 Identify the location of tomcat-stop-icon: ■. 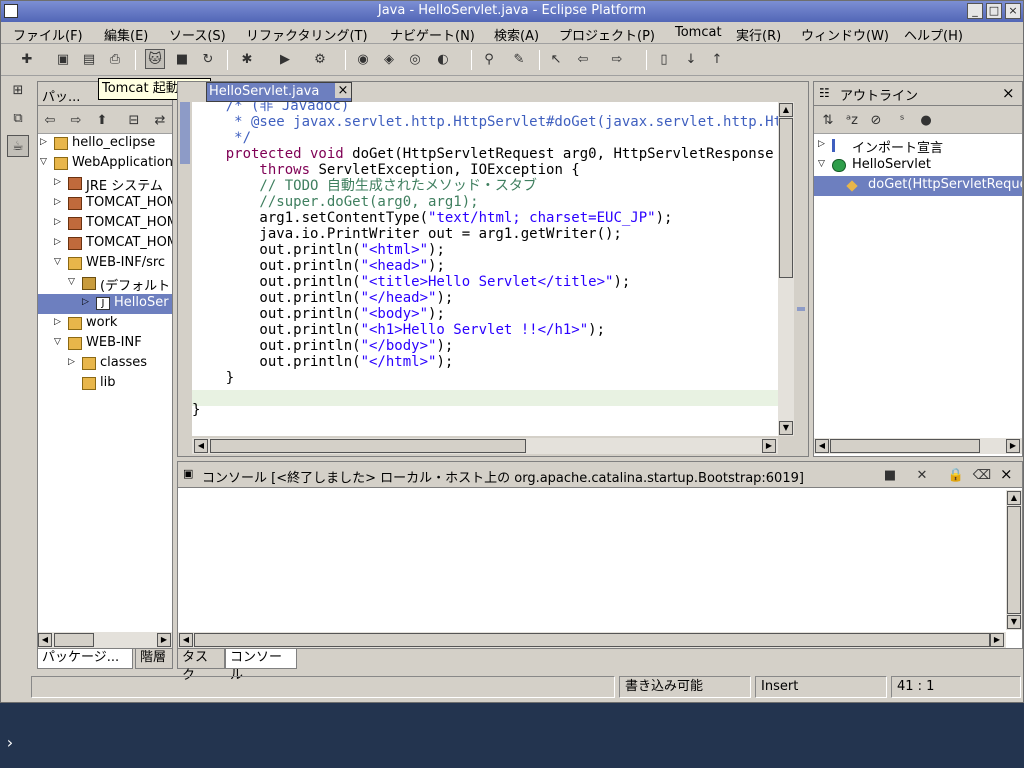
(182, 59).